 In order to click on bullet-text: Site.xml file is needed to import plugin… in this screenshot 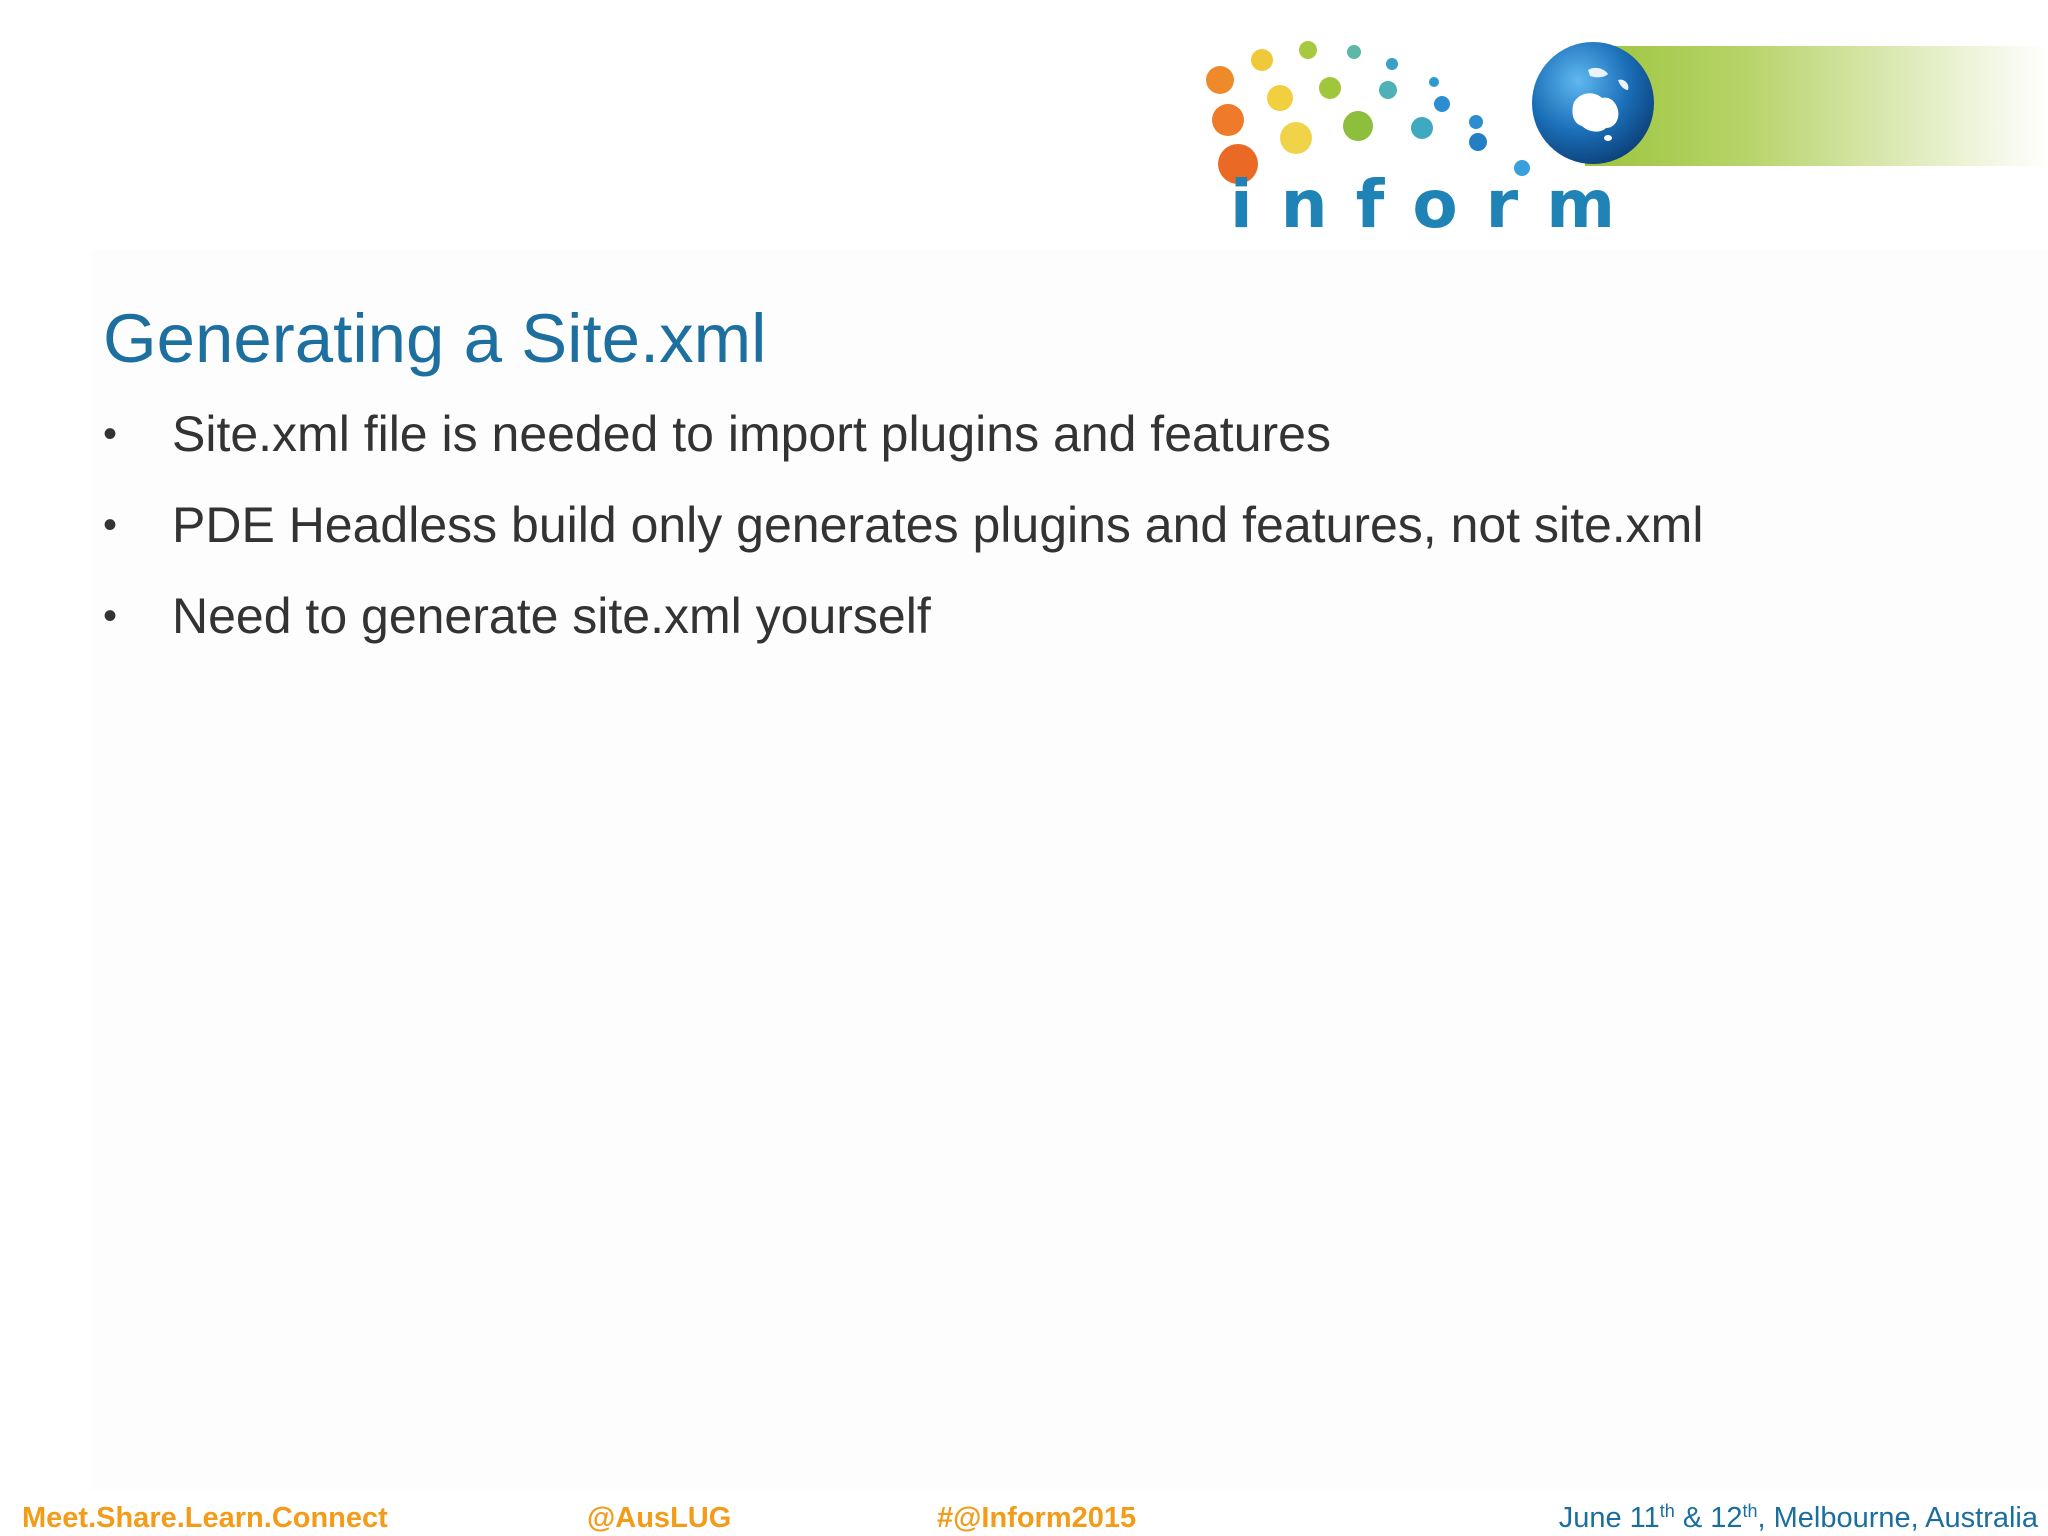, I will do `click(751, 434)`.